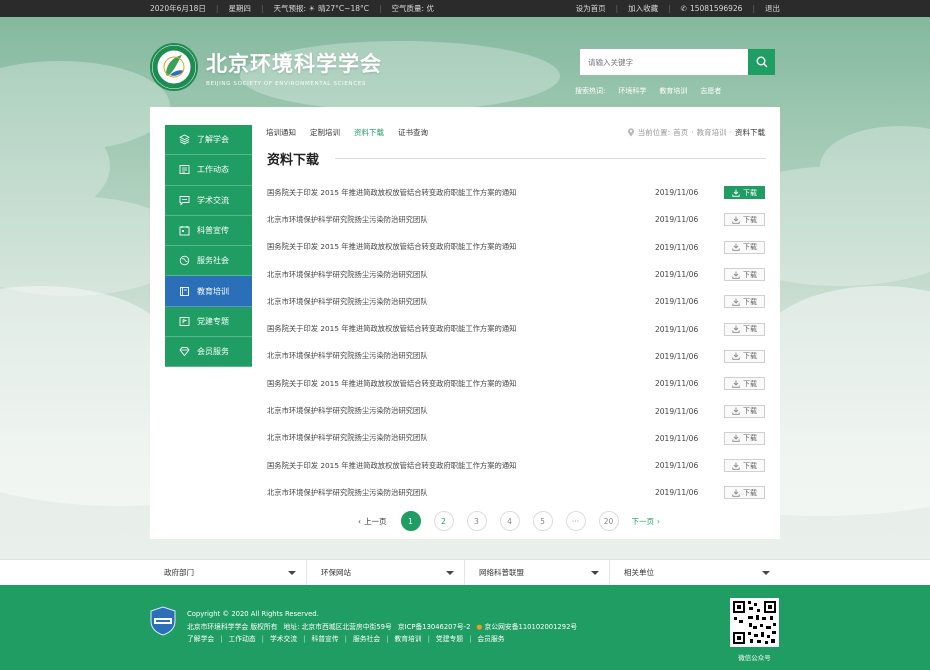 This screenshot has width=930, height=670. Describe the element at coordinates (213, 261) in the screenshot. I see `sidebar-item-label: 服务社会` at that location.